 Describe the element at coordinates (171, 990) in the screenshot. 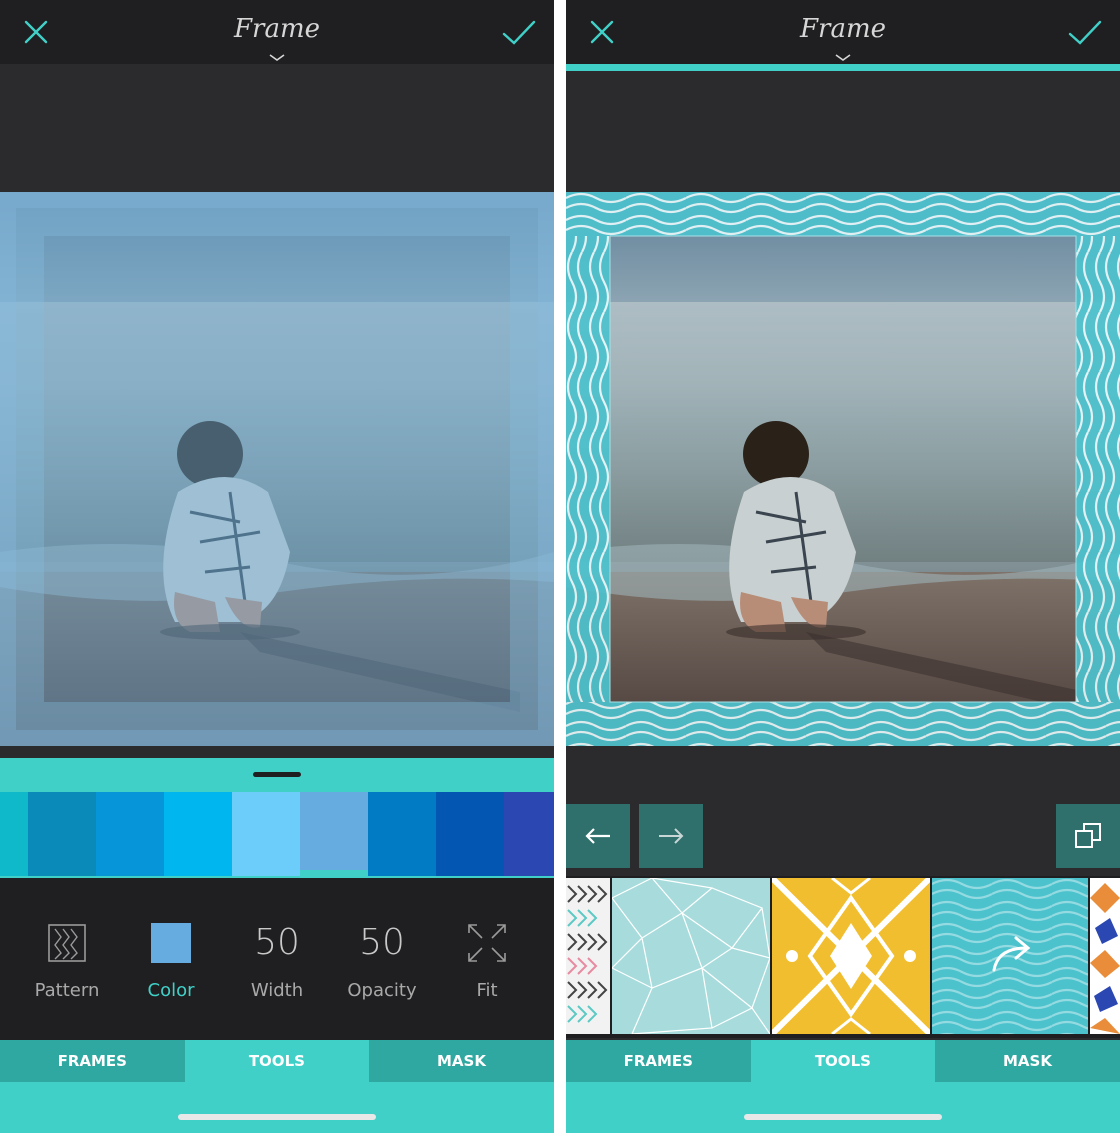

I see `tool-label: Color` at that location.